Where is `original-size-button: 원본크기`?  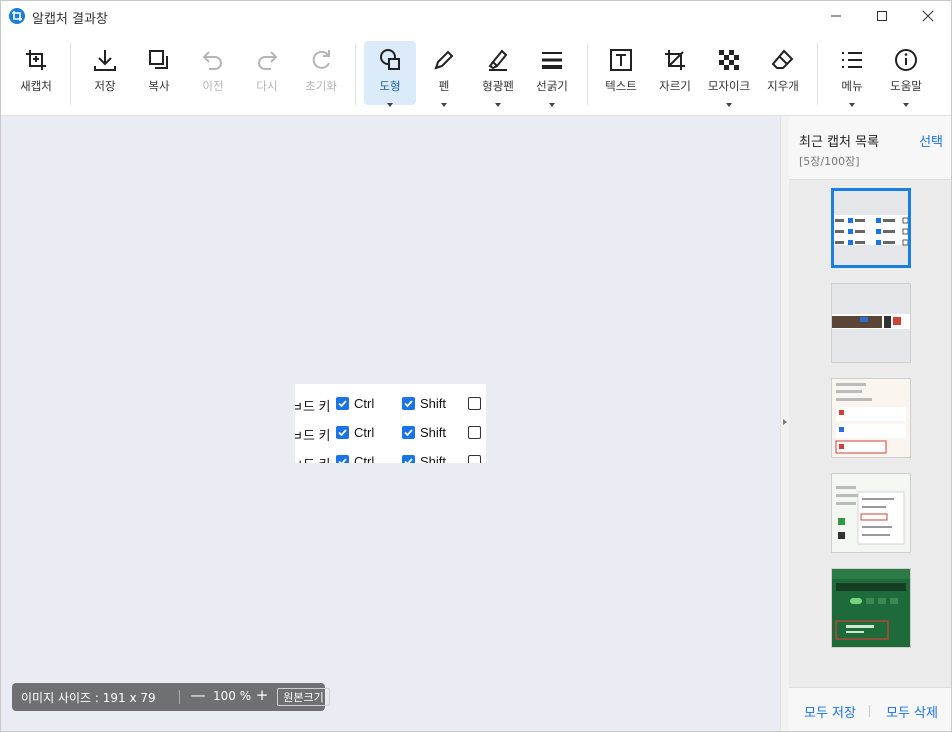
original-size-button: 원본크기 is located at coordinates (303, 697).